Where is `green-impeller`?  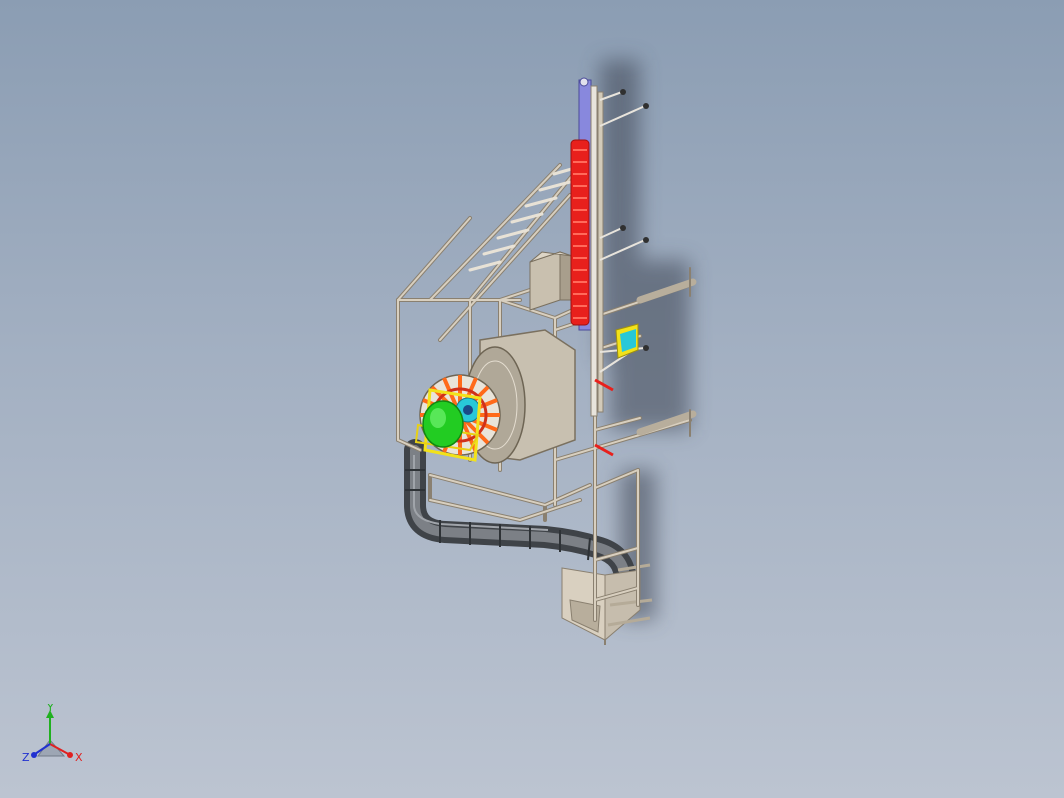
green-impeller is located at coordinates (443, 424).